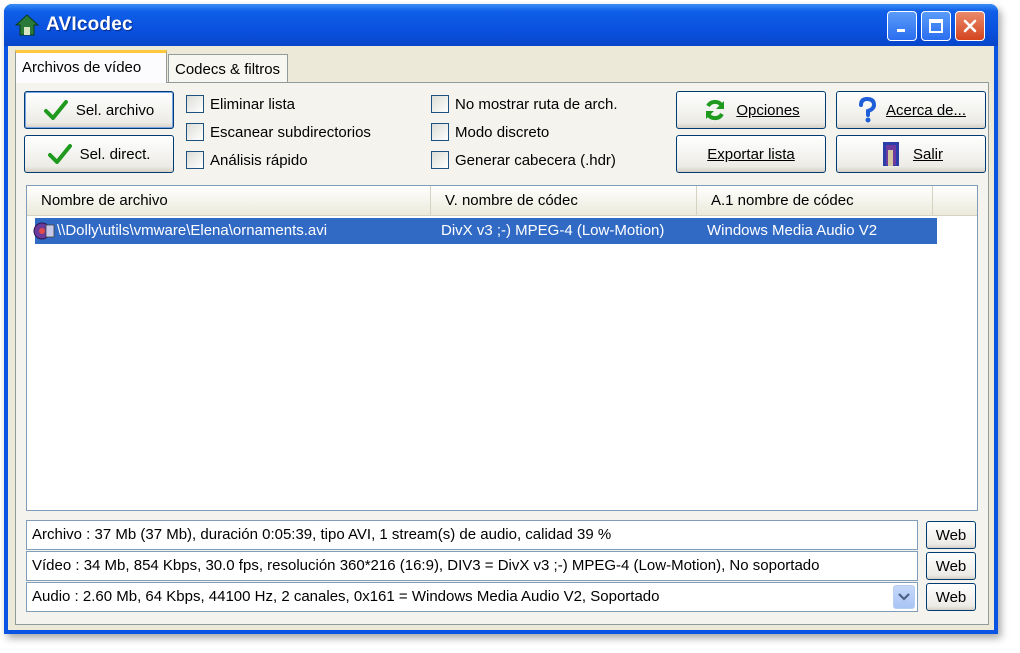 The image size is (1020, 653). Describe the element at coordinates (91, 66) in the screenshot. I see `tab-archivos-de-video: Archivos de vídeo` at that location.